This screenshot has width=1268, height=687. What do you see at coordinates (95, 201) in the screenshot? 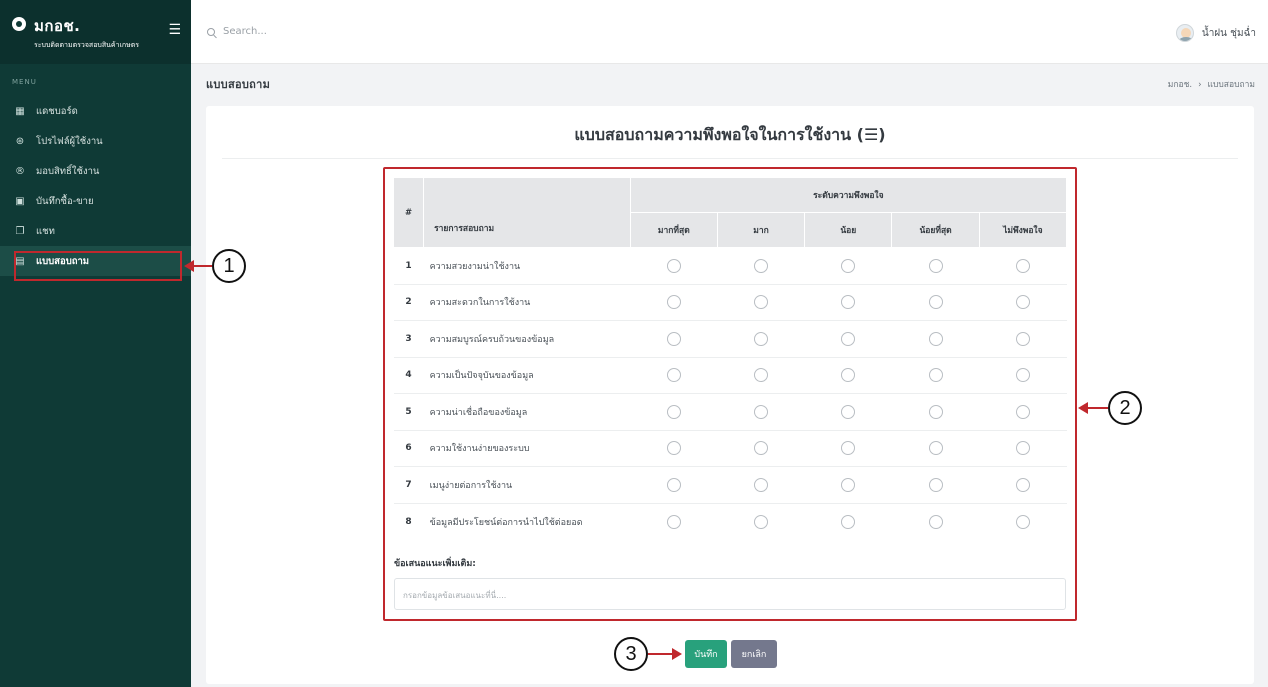
I see `sidebar-item-3: ▣ บันทึกซื้อ-ขาย` at bounding box center [95, 201].